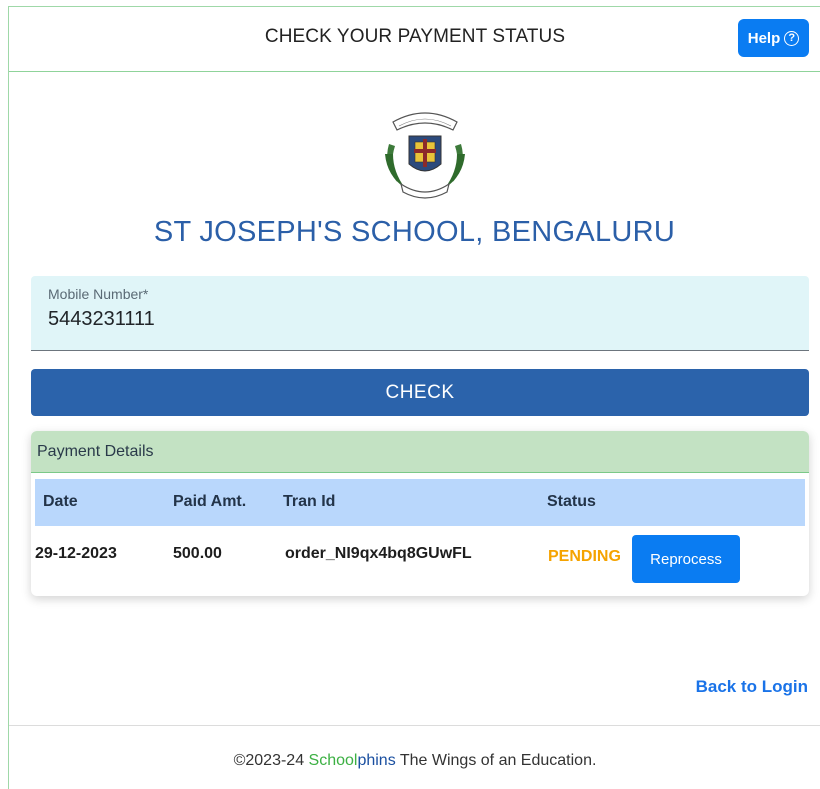 This screenshot has height=789, width=820. Describe the element at coordinates (333, 760) in the screenshot. I see `footer-brand-school: School` at that location.